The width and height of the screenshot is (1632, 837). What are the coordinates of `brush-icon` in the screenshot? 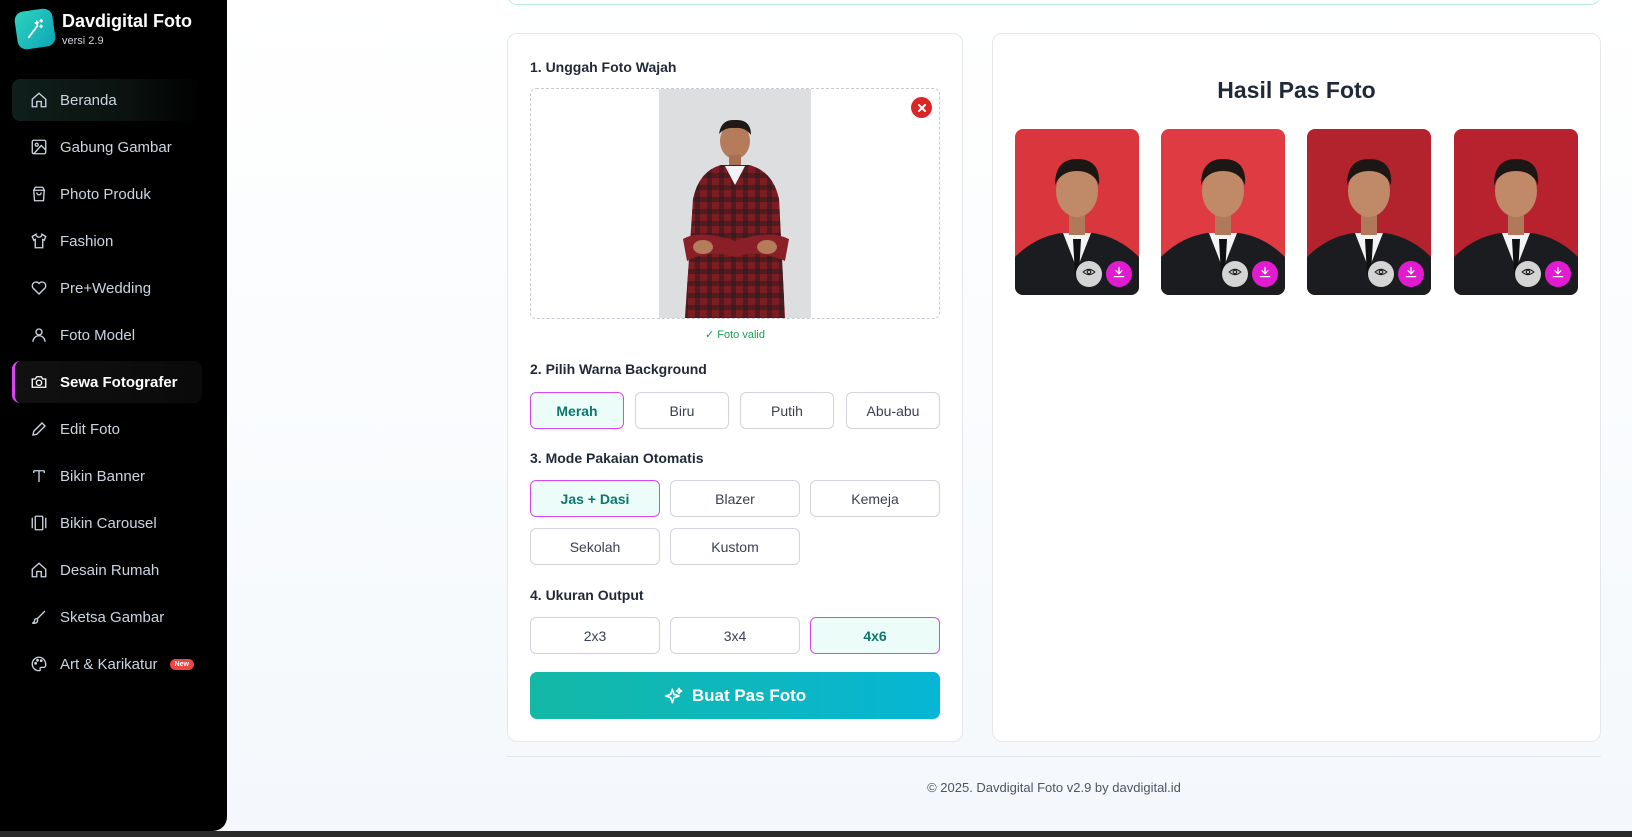 It's located at (39, 617).